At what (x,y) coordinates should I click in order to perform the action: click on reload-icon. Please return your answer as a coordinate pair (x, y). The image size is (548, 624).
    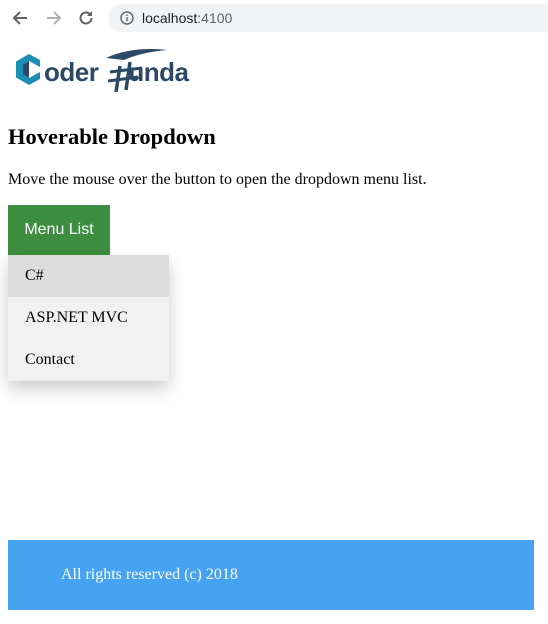
    Looking at the image, I should click on (86, 18).